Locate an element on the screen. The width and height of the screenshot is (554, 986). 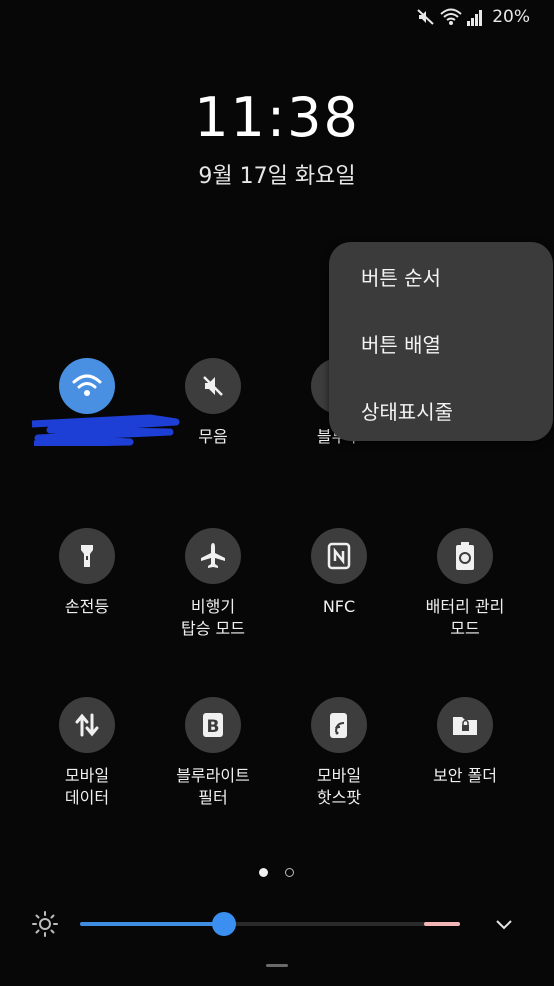
secure-folder-icon is located at coordinates (465, 726).